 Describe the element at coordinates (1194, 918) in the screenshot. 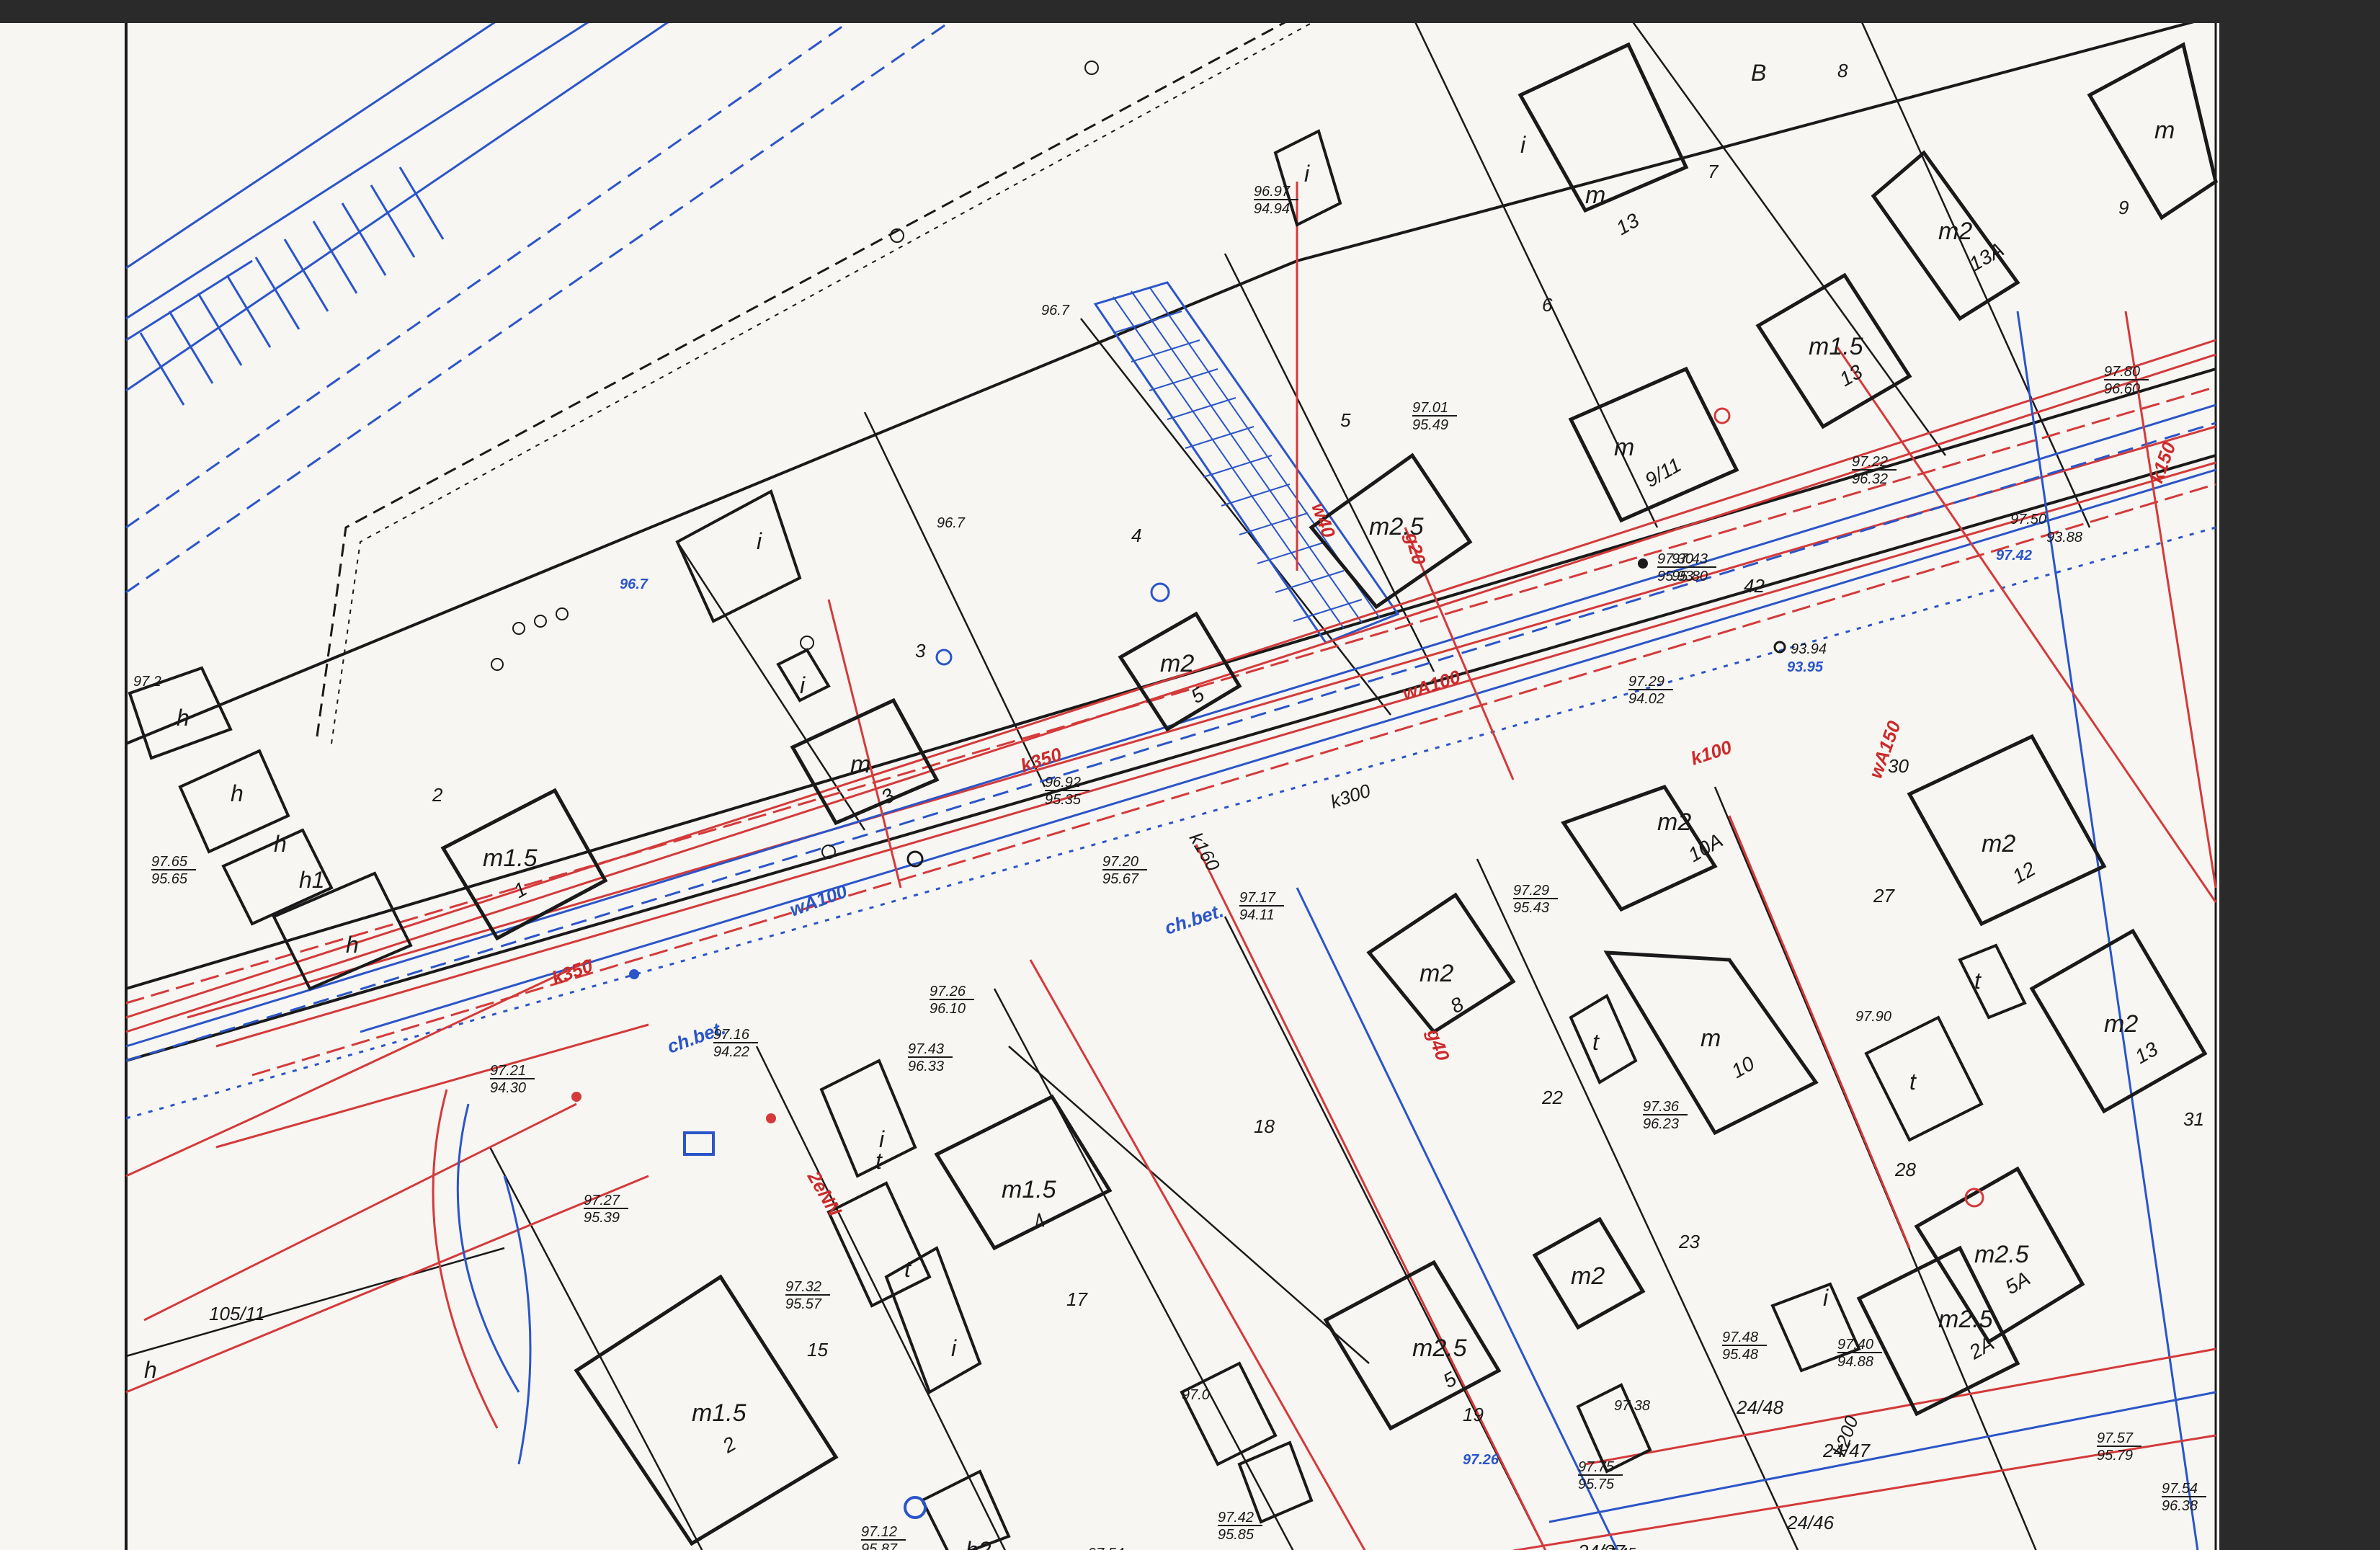

I see `utility-label: ch.bet.` at that location.